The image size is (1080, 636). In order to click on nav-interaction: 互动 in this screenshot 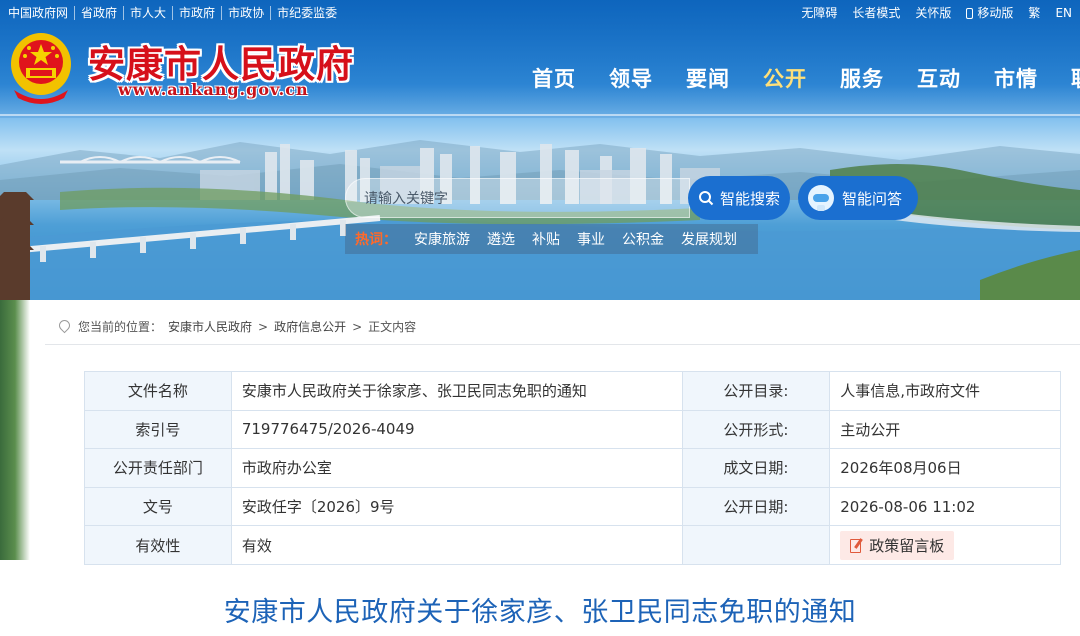, I will do `click(939, 78)`.